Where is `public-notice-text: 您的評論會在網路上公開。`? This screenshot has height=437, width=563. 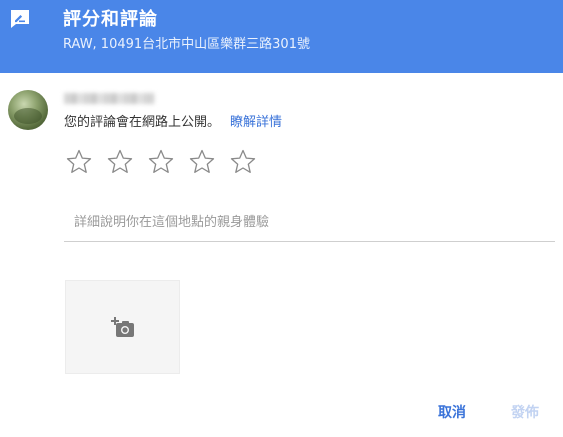 public-notice-text: 您的評論會在網路上公開。 is located at coordinates (142, 122).